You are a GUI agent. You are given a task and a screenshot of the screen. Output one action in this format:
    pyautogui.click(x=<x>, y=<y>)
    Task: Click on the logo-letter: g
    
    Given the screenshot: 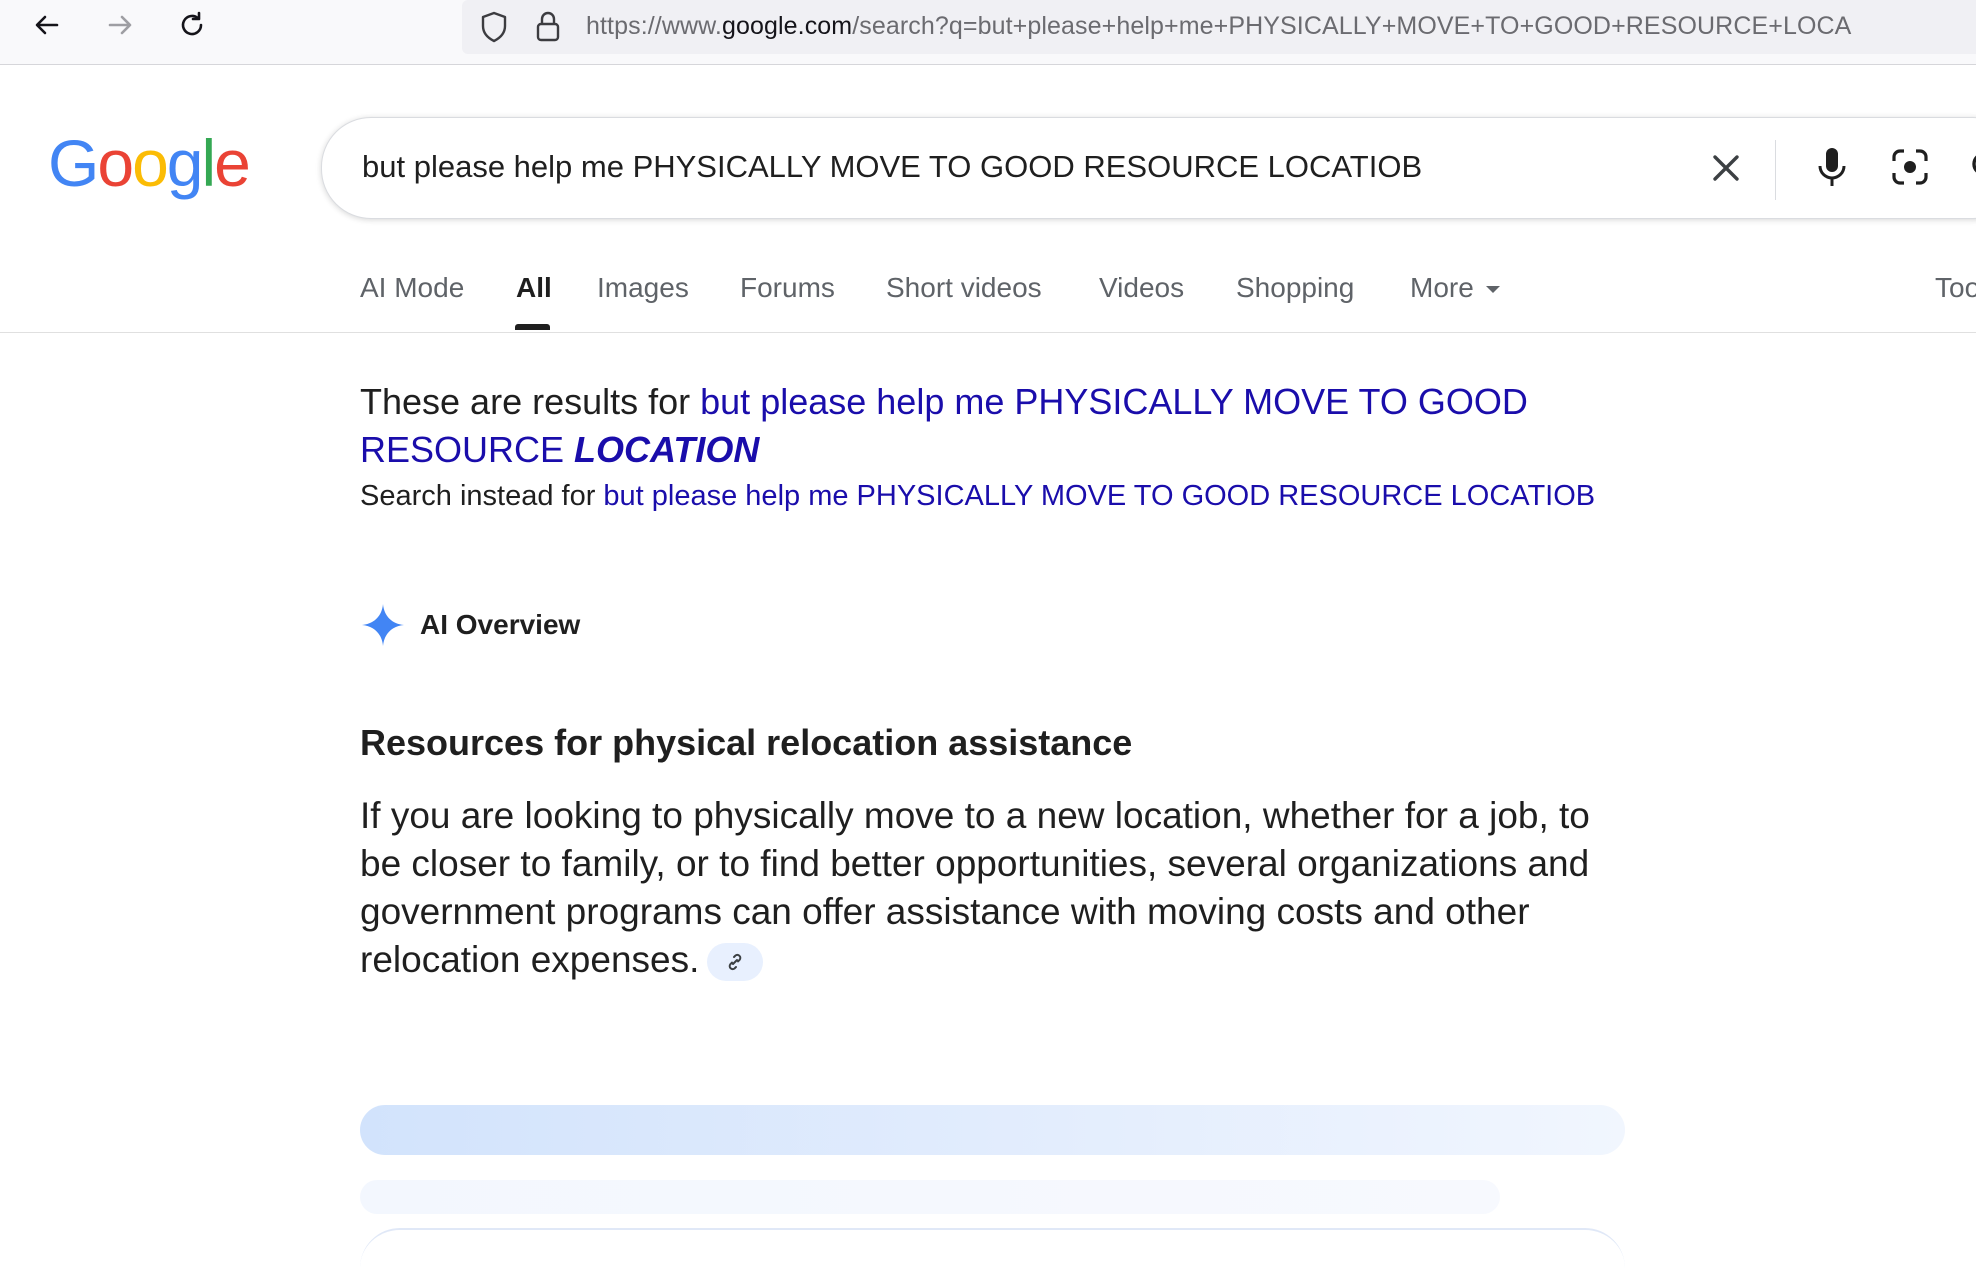 What is the action you would take?
    pyautogui.click(x=185, y=163)
    